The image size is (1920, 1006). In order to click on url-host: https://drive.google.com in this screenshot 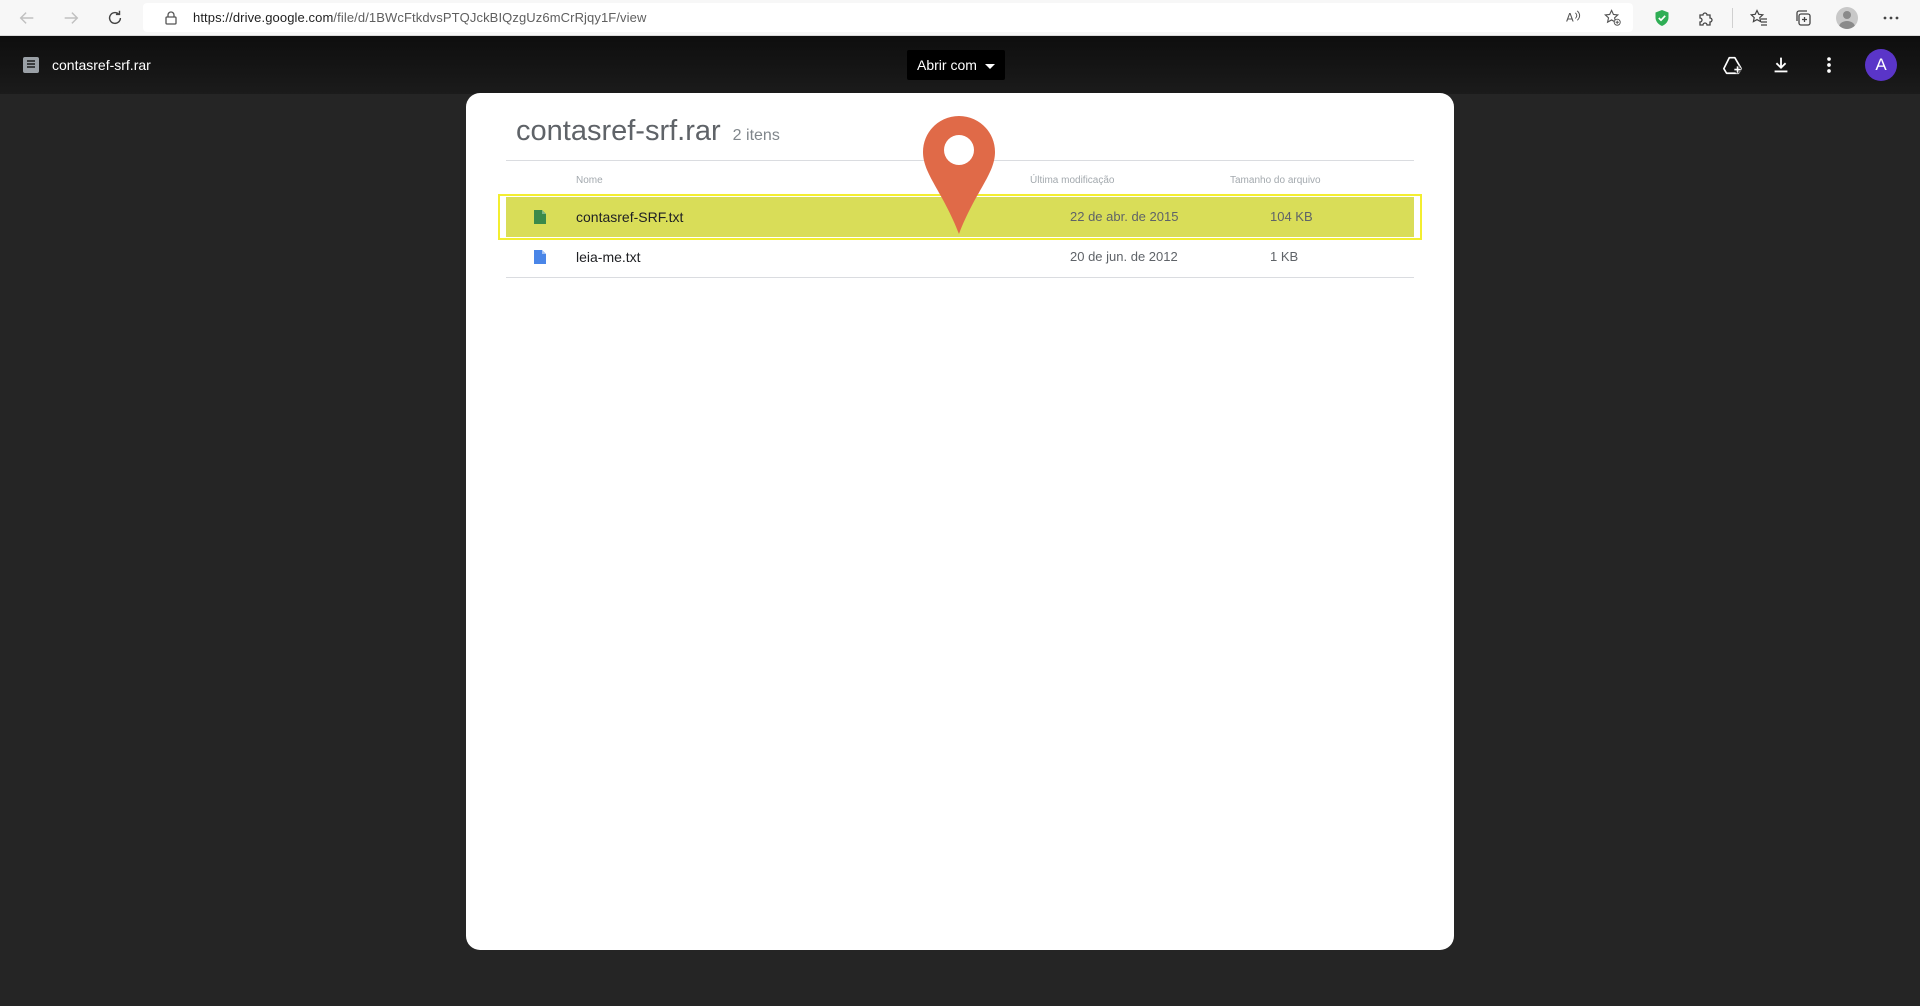, I will do `click(263, 17)`.